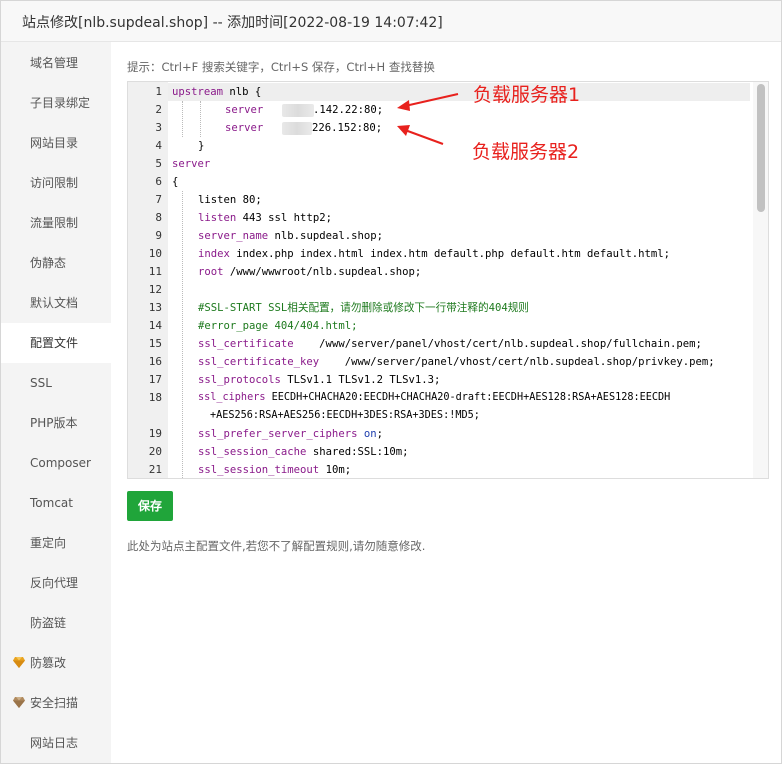  What do you see at coordinates (249, 200) in the screenshot?
I see `code-text: 80;` at bounding box center [249, 200].